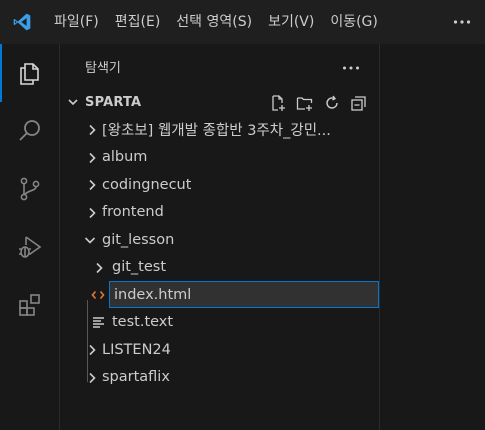 The width and height of the screenshot is (485, 430). I want to click on refresh-button, so click(331, 102).